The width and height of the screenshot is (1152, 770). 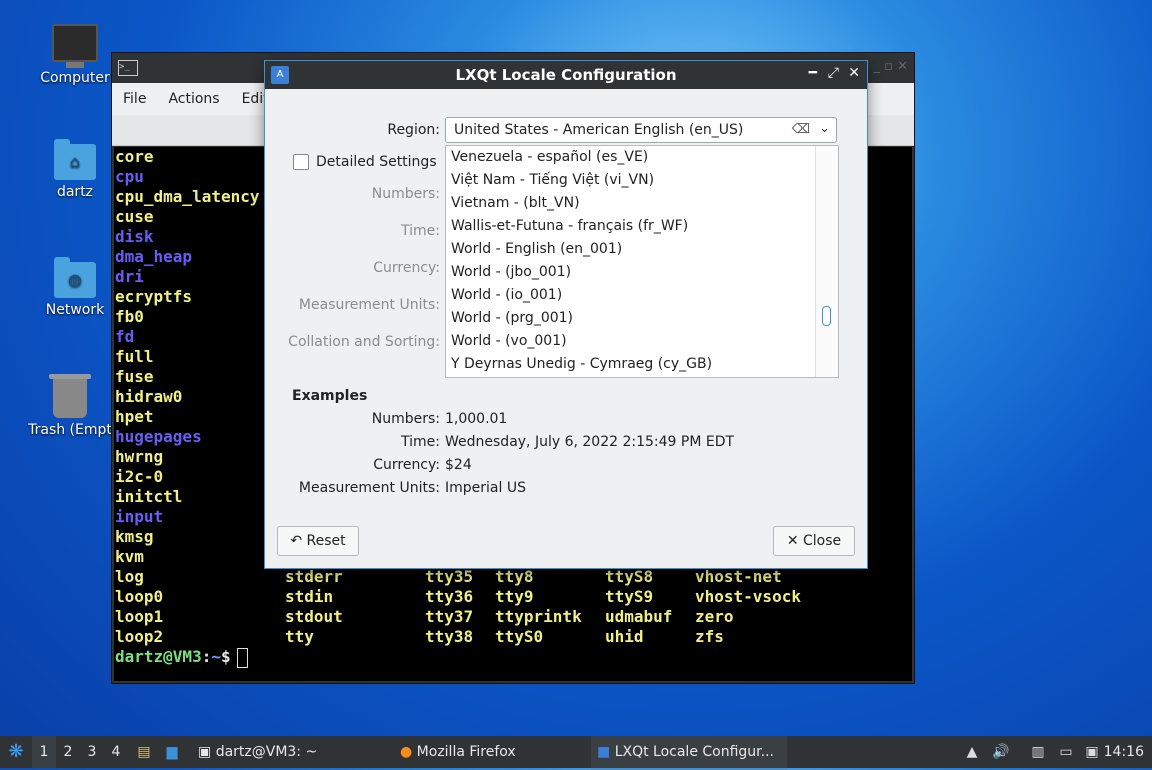 What do you see at coordinates (75, 169) in the screenshot?
I see `desktop-icon-home: ⌂ dartz` at bounding box center [75, 169].